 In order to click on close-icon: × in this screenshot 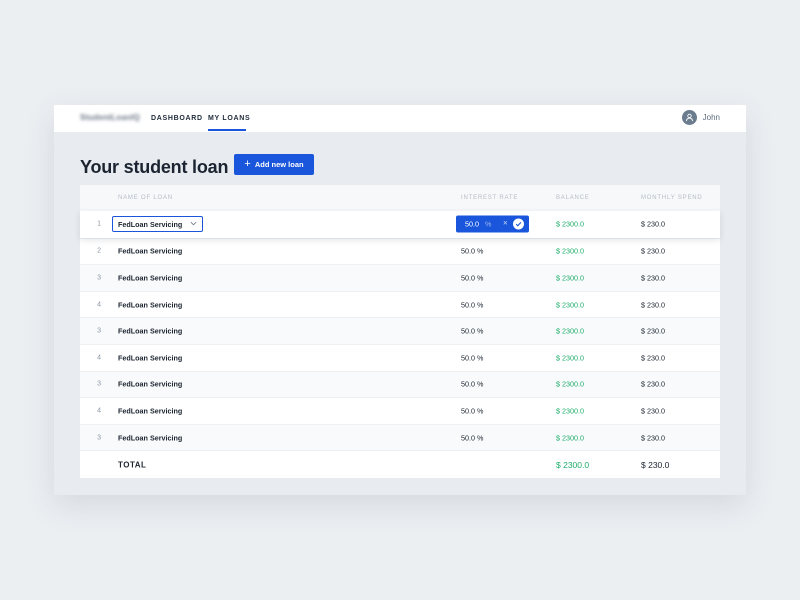, I will do `click(505, 223)`.